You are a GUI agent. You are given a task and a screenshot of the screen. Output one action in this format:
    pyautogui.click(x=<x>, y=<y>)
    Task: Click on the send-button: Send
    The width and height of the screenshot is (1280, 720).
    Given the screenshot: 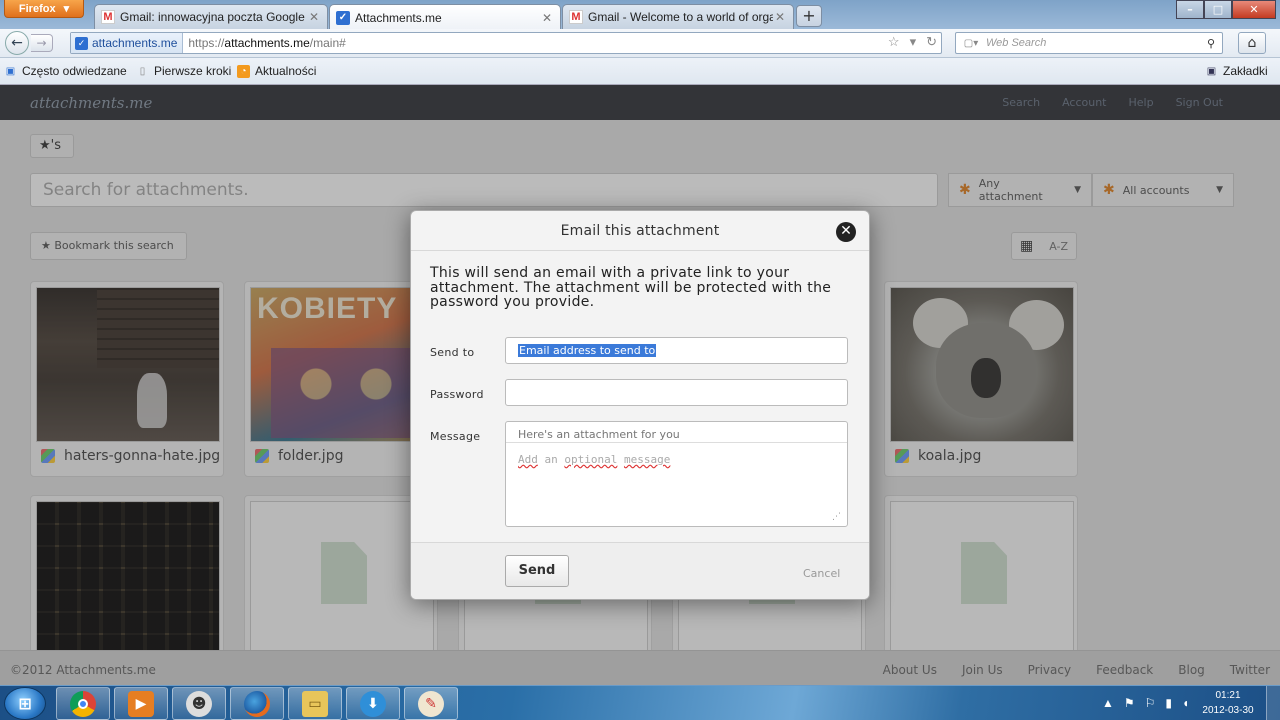 What is the action you would take?
    pyautogui.click(x=537, y=571)
    